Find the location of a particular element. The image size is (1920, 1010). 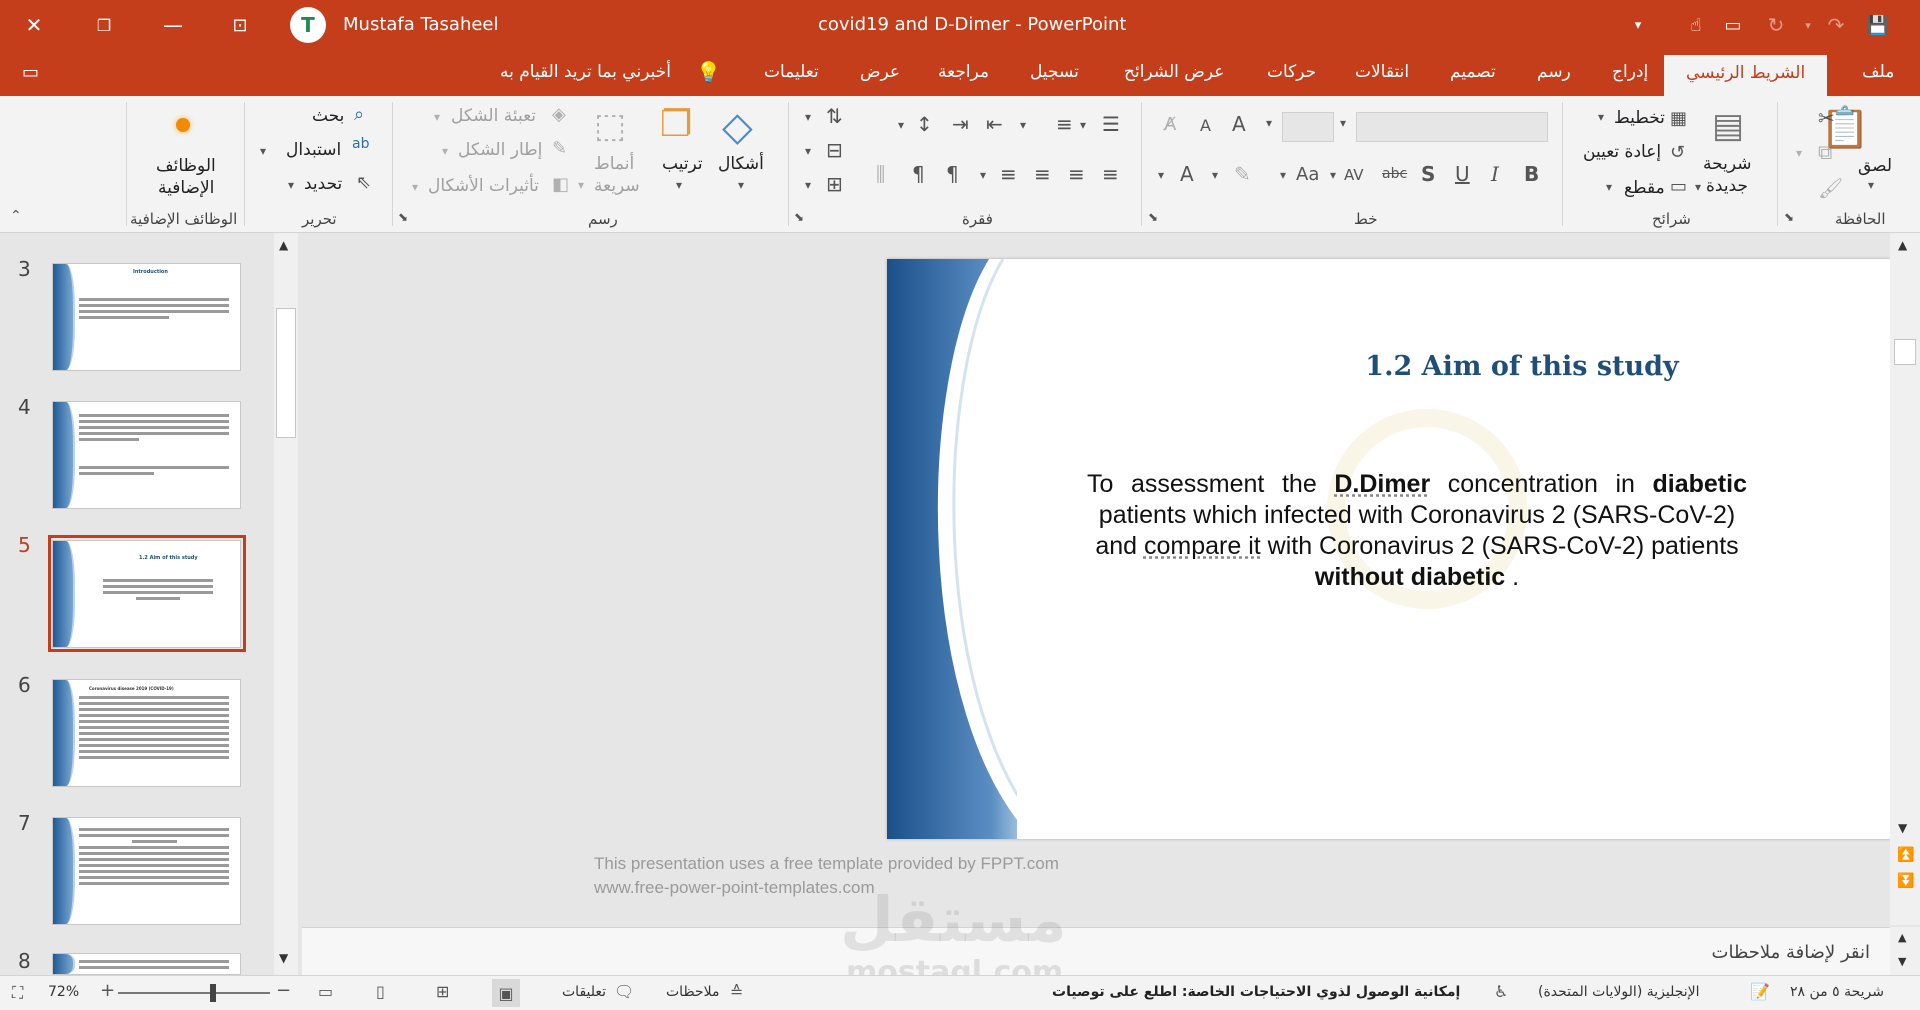

previous-slide-icon: ⏫ is located at coordinates (1905, 855).